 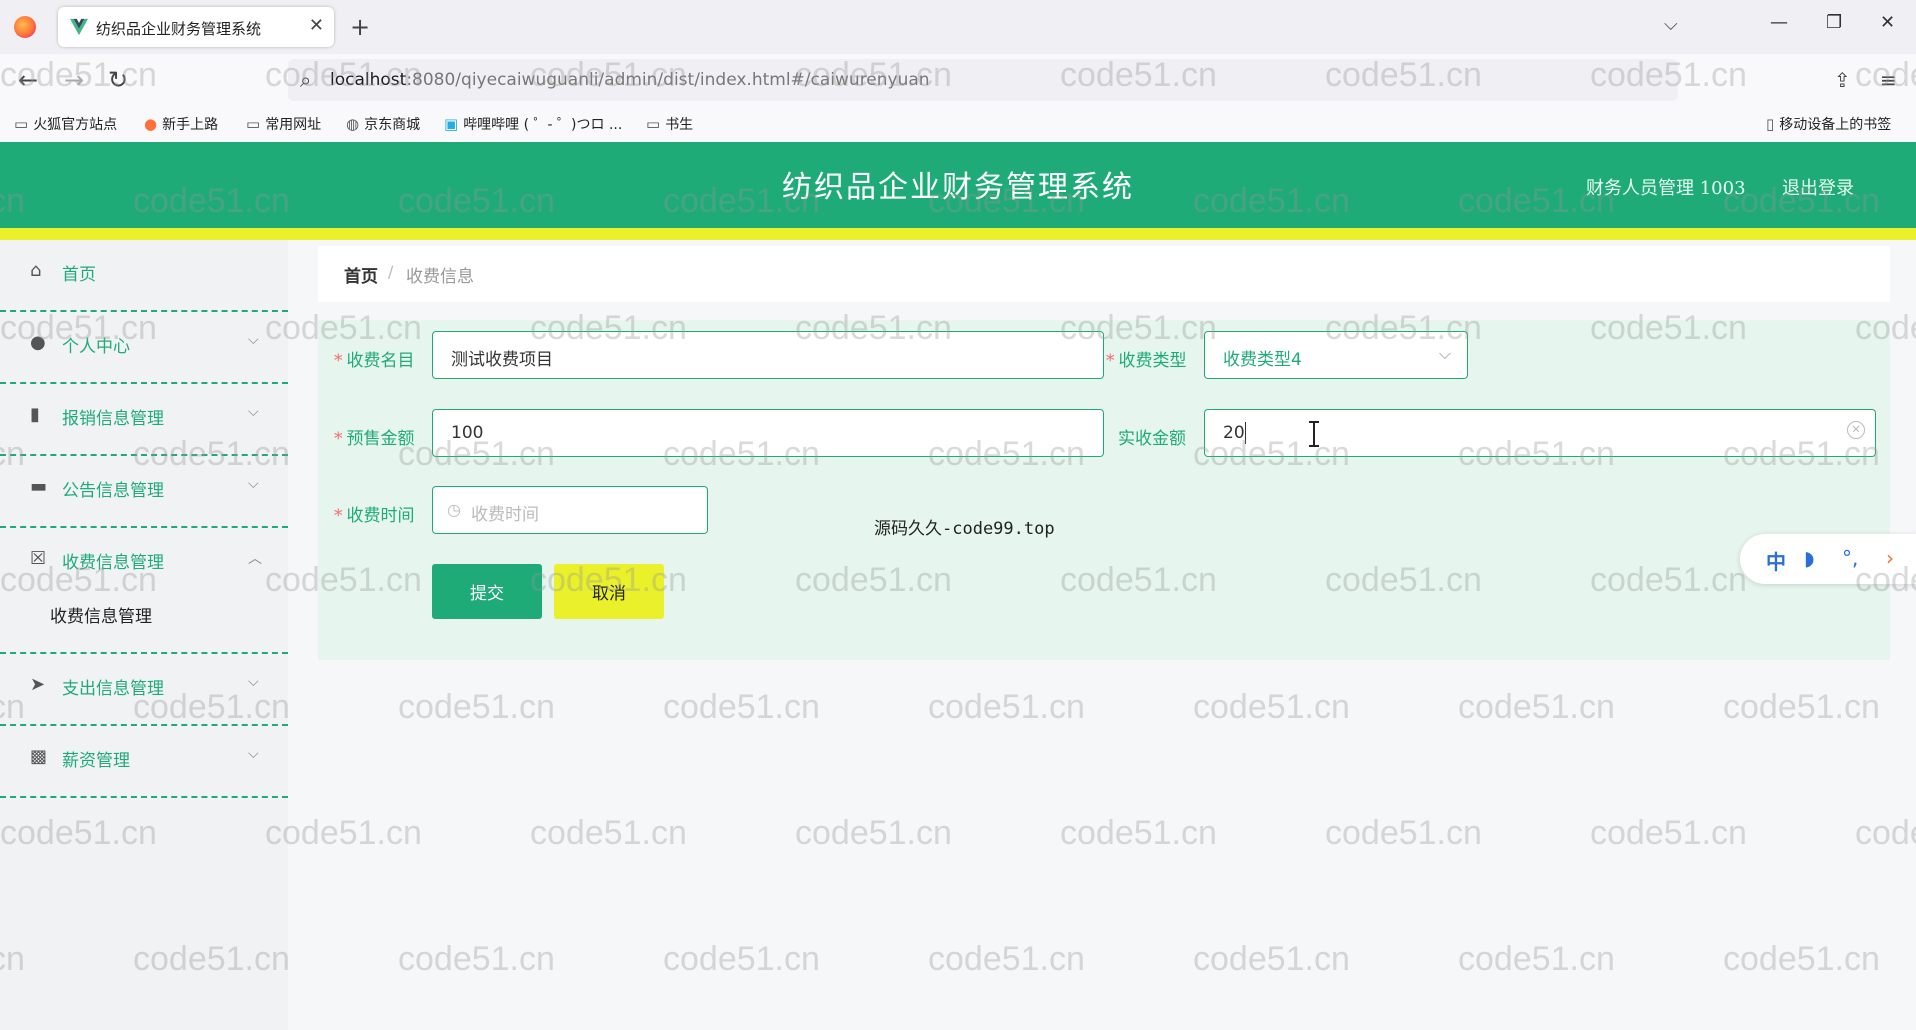 What do you see at coordinates (79, 27) in the screenshot?
I see `vue-favicon-icon` at bounding box center [79, 27].